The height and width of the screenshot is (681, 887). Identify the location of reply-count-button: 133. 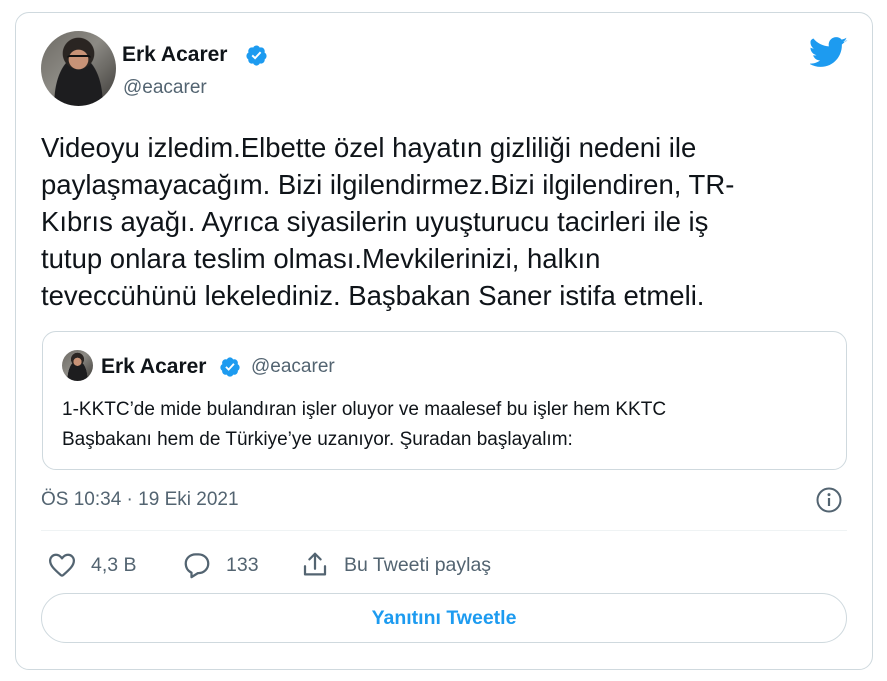
(220, 565).